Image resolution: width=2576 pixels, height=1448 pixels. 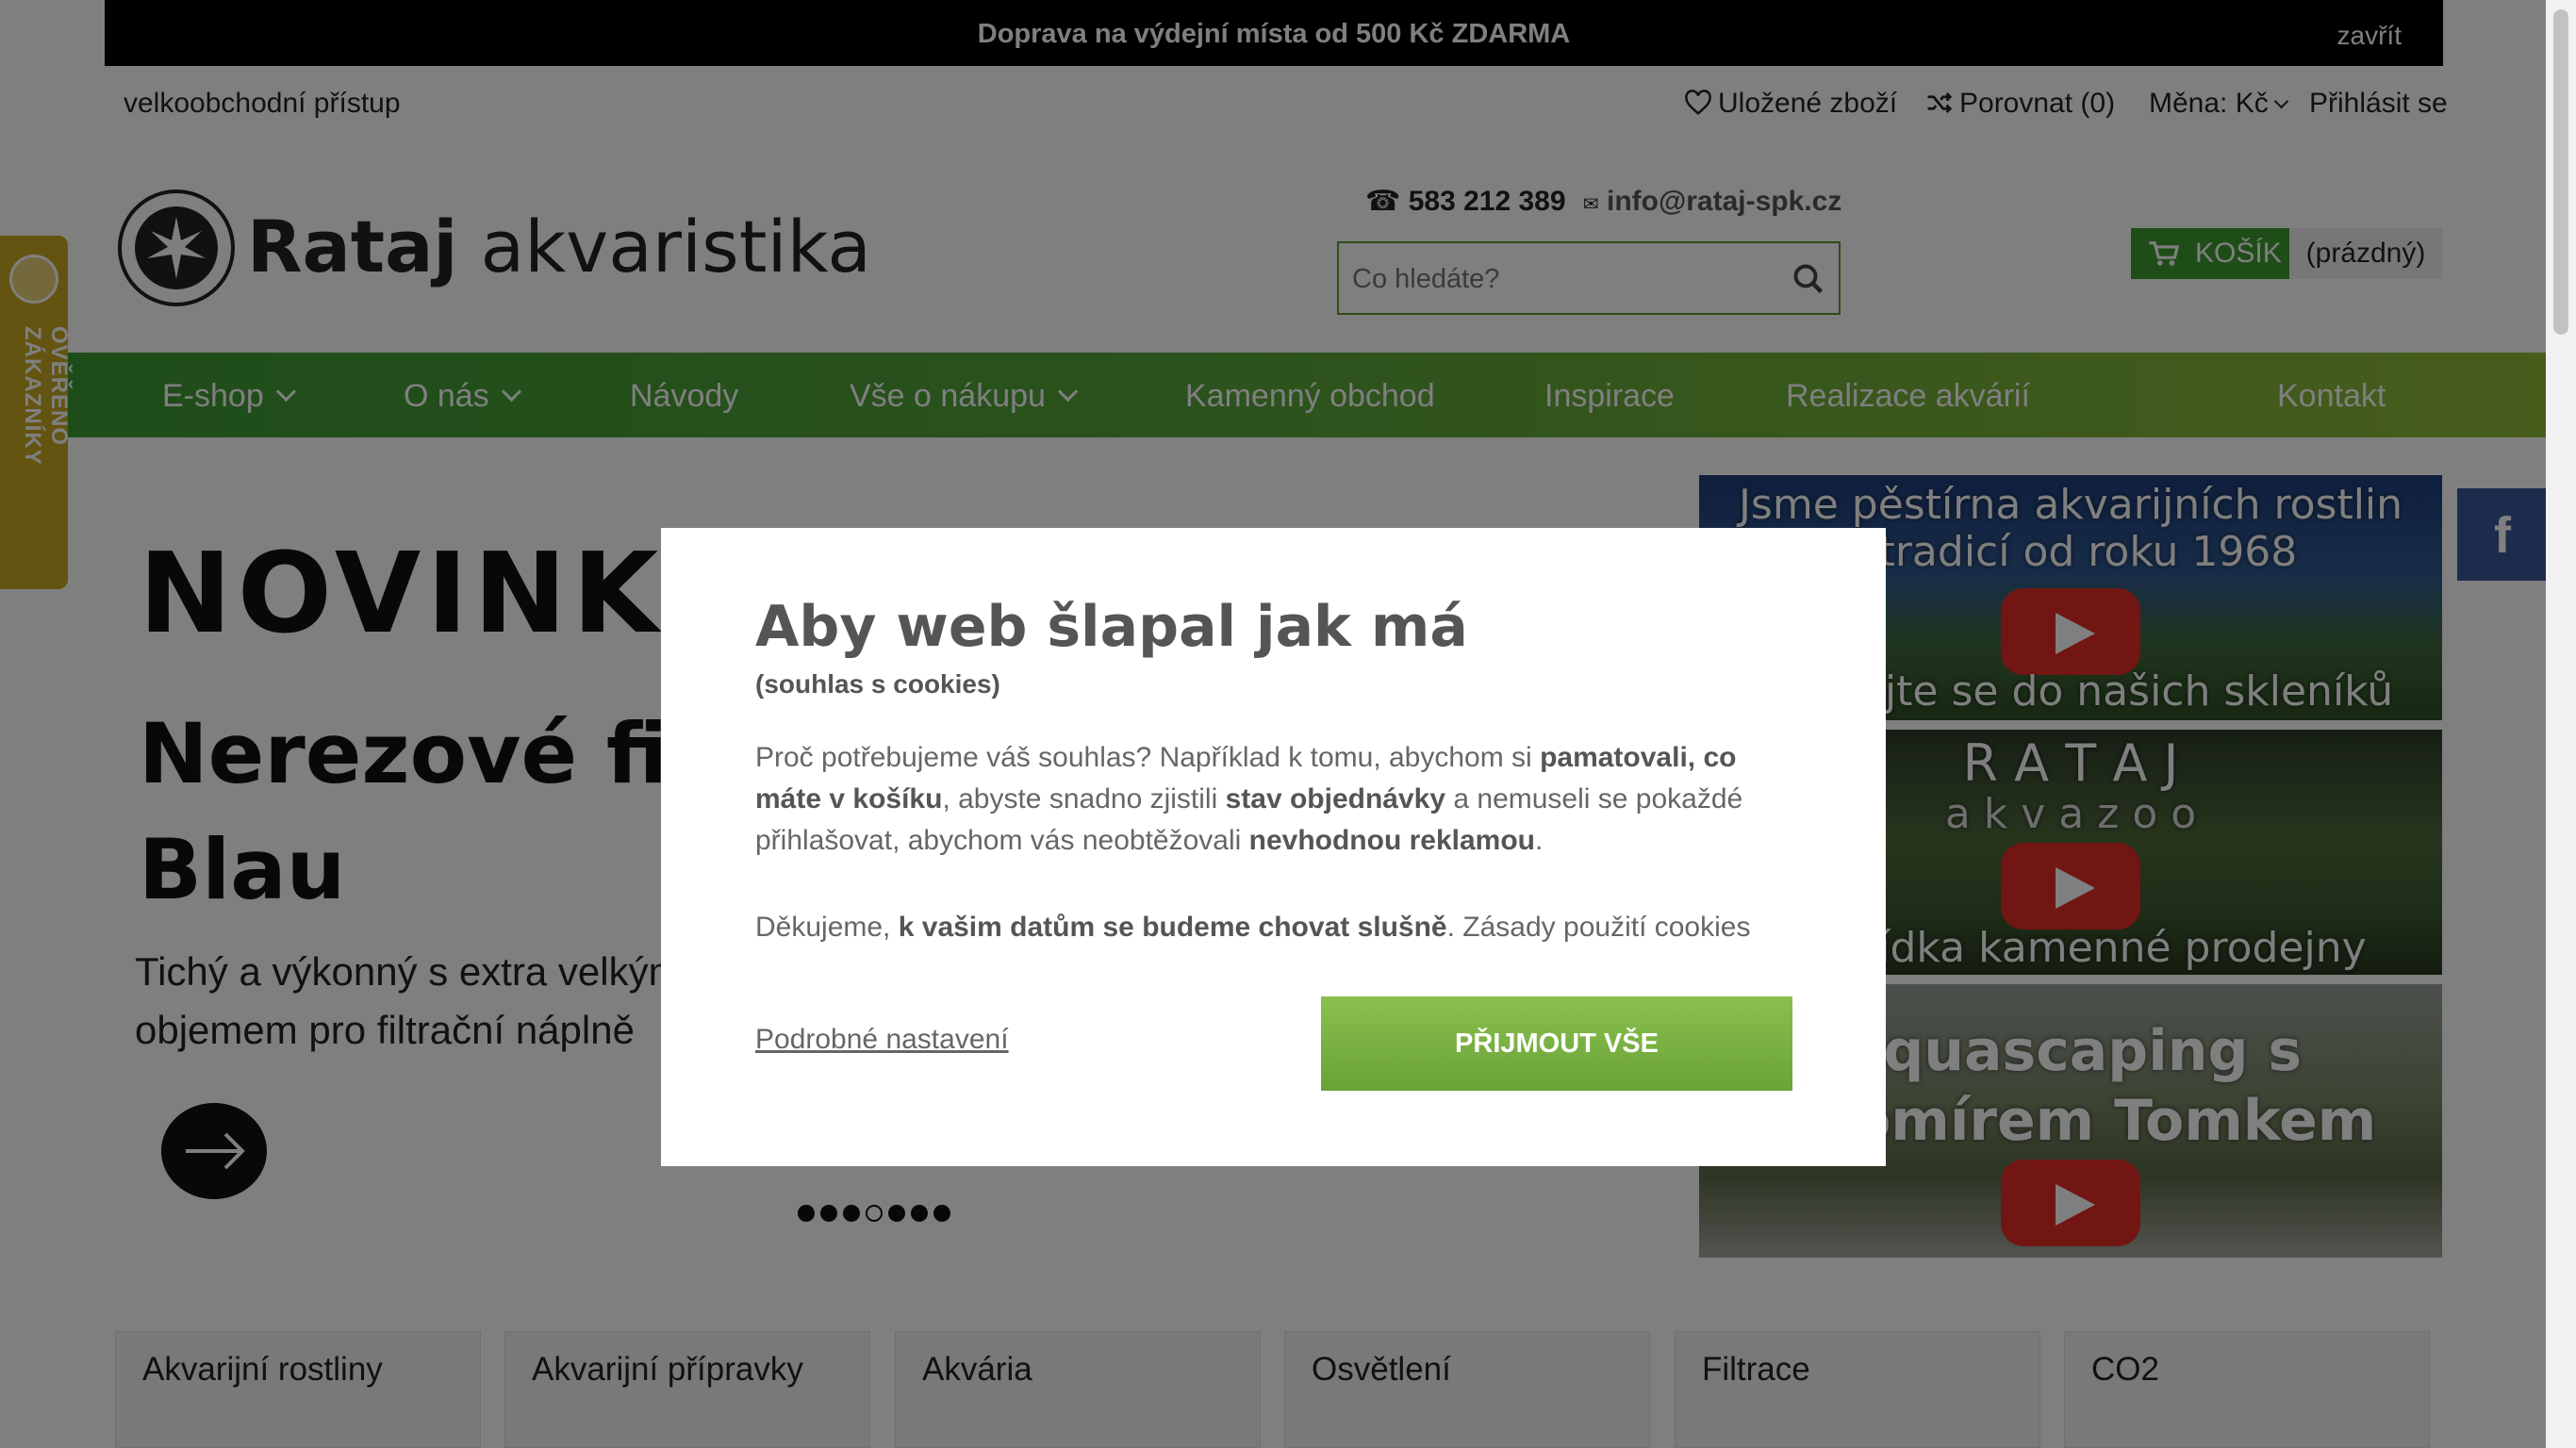 I want to click on body-text: , abyste snadno zjistili, so click(x=1084, y=798).